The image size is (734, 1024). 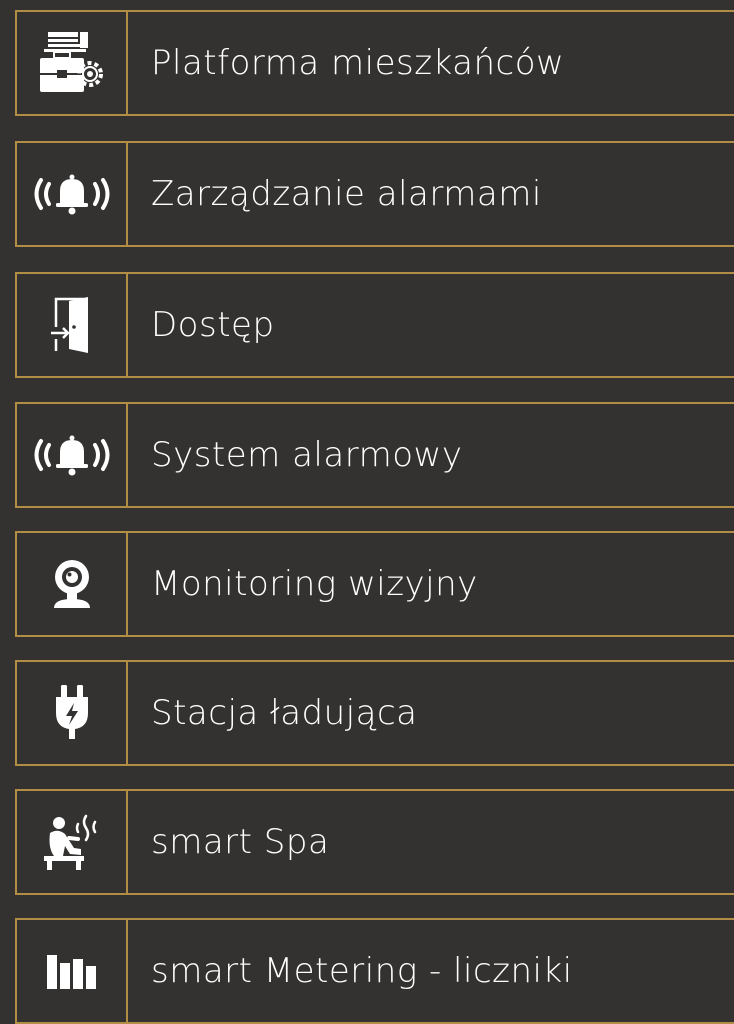 I want to click on sauna-person-icon, so click(x=72, y=842).